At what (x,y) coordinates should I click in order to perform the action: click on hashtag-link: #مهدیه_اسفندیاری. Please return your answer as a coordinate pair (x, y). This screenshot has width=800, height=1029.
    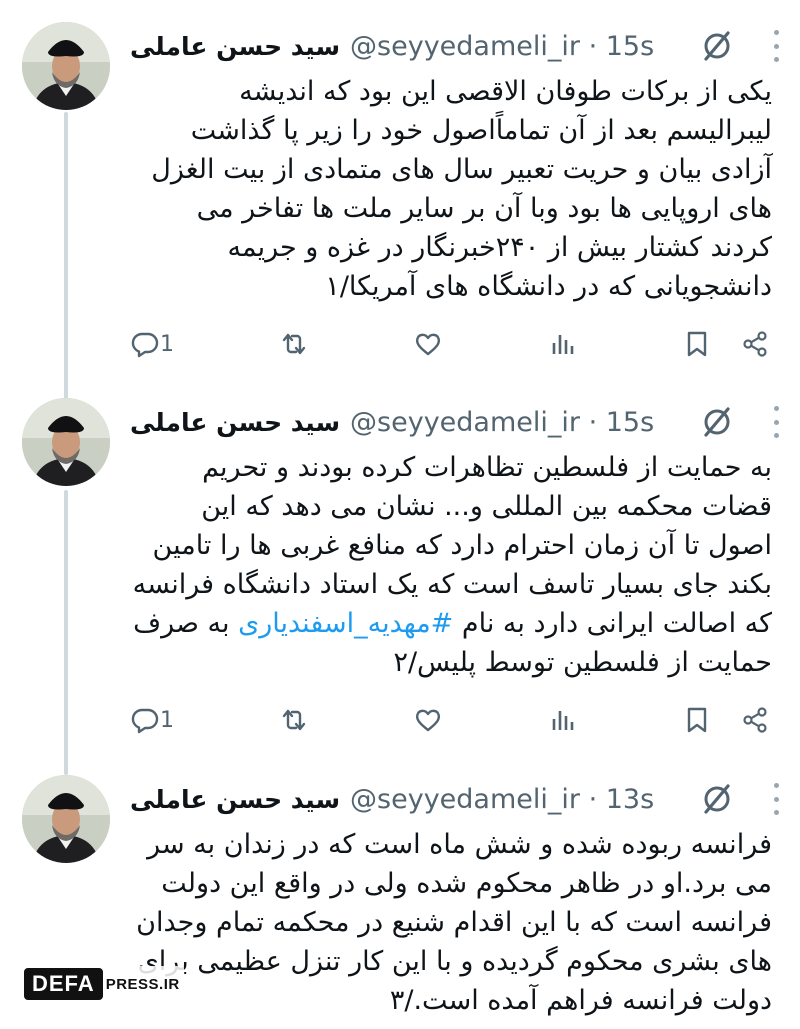
    Looking at the image, I should click on (345, 623).